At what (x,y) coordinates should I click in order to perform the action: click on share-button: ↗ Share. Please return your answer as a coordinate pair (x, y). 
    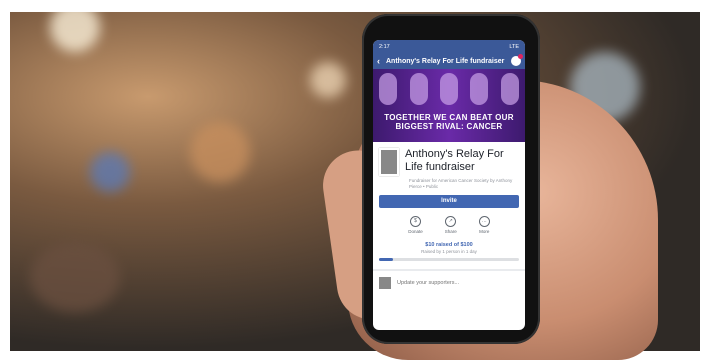
    Looking at the image, I should click on (451, 225).